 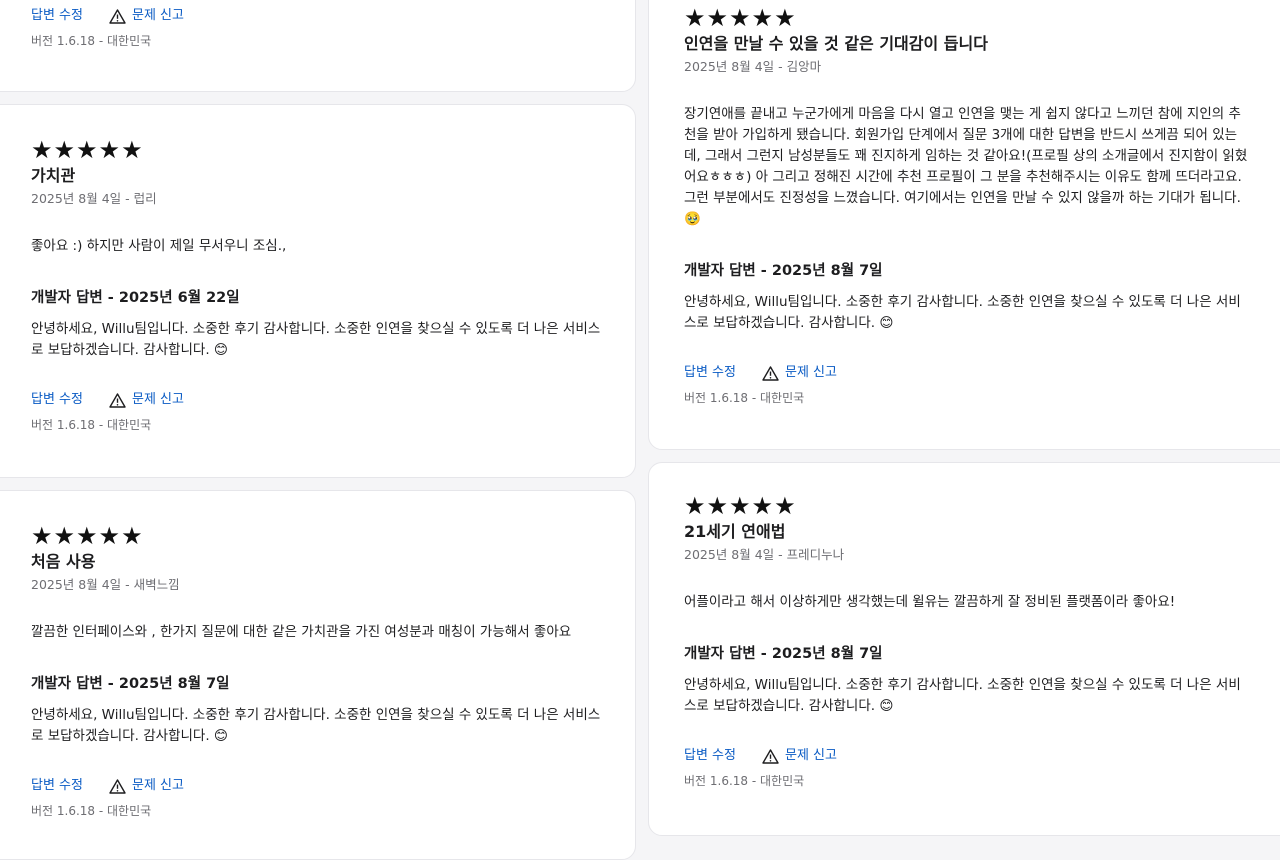 What do you see at coordinates (159, 246) in the screenshot?
I see `review-body: 좋아요 :) 하지만 사람이 제일 무서우니 조심.,` at bounding box center [159, 246].